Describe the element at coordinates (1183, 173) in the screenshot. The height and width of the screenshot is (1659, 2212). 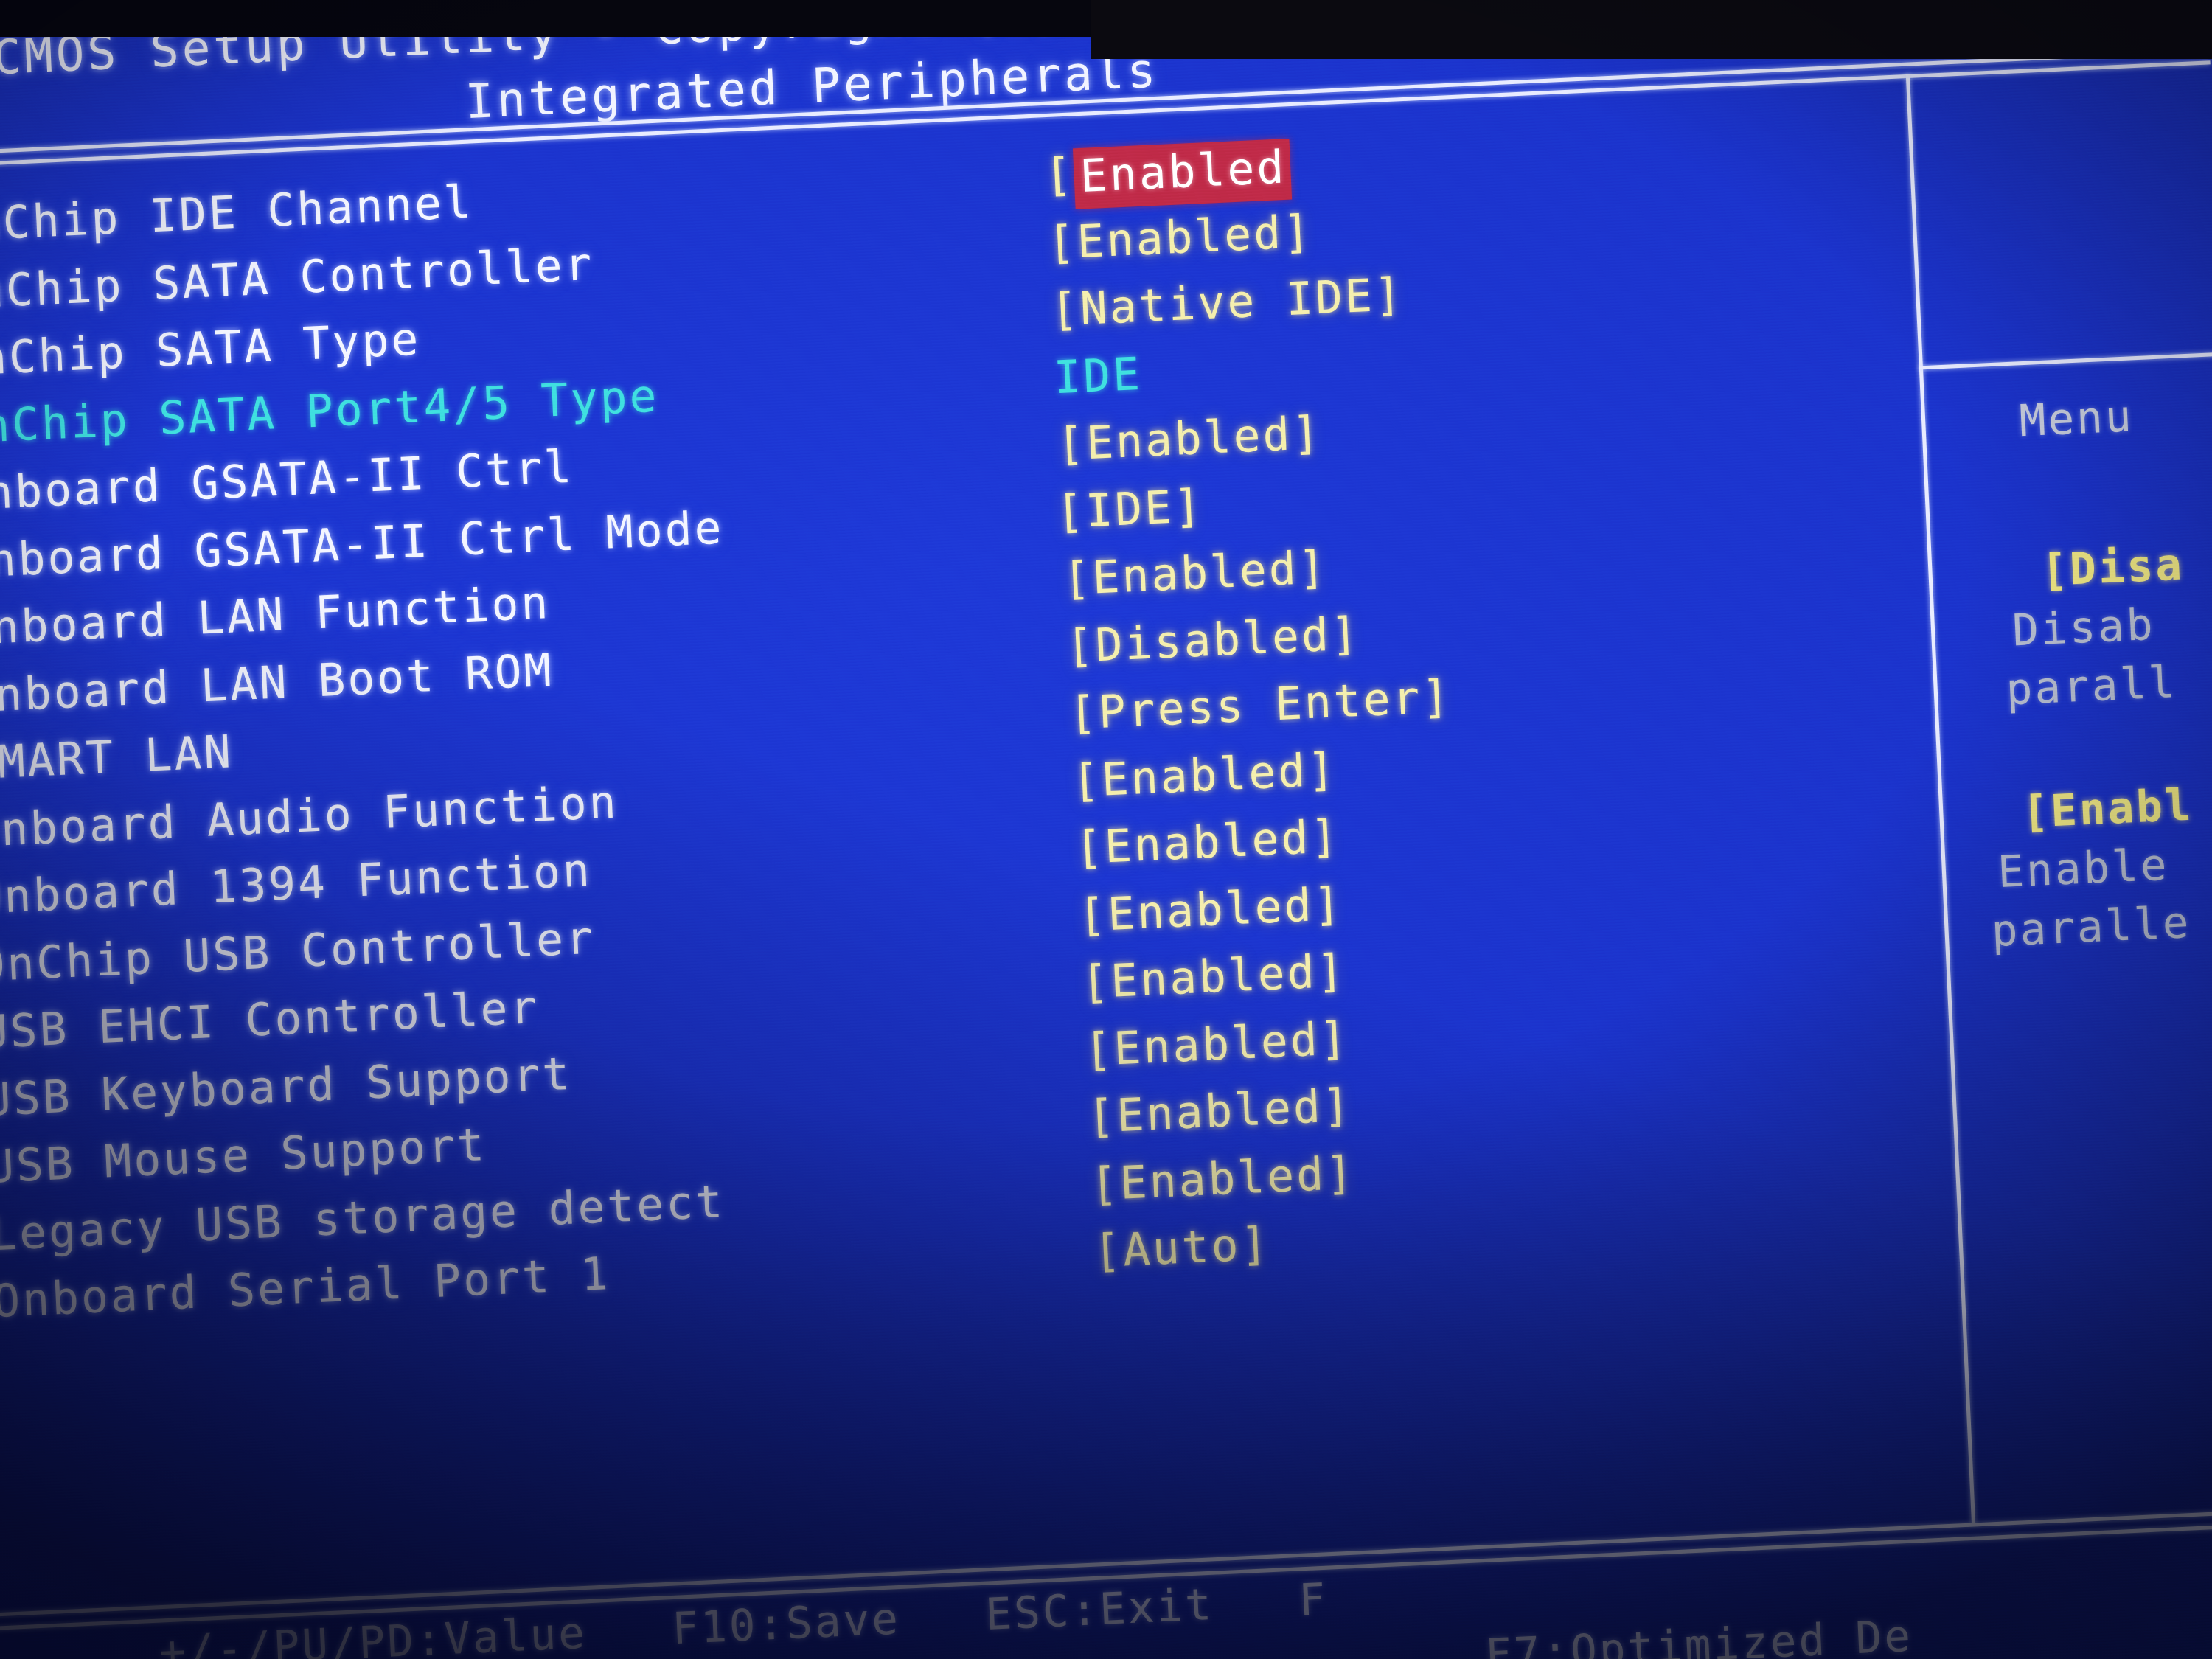
I see `selected-value-highlight: Enabled` at that location.